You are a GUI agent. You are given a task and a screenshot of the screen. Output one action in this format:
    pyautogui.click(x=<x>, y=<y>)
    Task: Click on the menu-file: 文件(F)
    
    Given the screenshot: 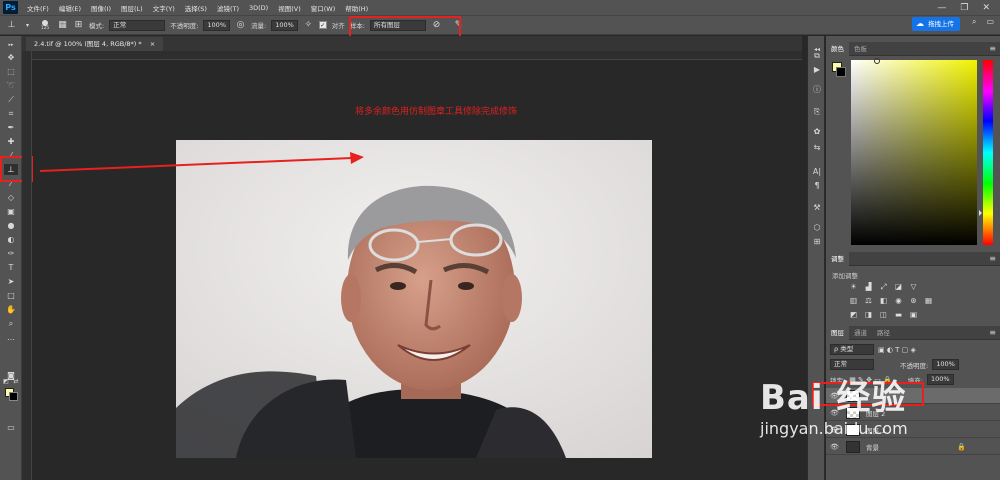 What is the action you would take?
    pyautogui.click(x=38, y=8)
    